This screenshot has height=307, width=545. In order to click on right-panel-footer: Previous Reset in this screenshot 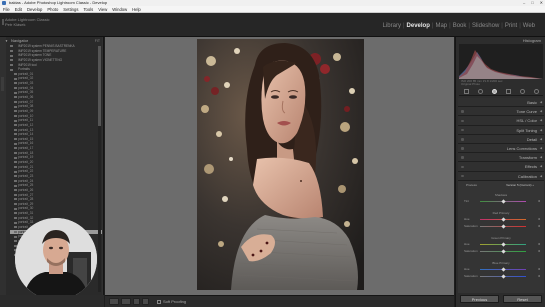, I will do `click(501, 299)`.